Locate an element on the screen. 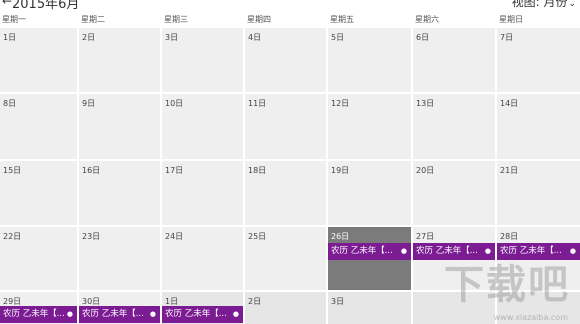 The image size is (580, 324). day-cell: 22日 is located at coordinates (38, 258).